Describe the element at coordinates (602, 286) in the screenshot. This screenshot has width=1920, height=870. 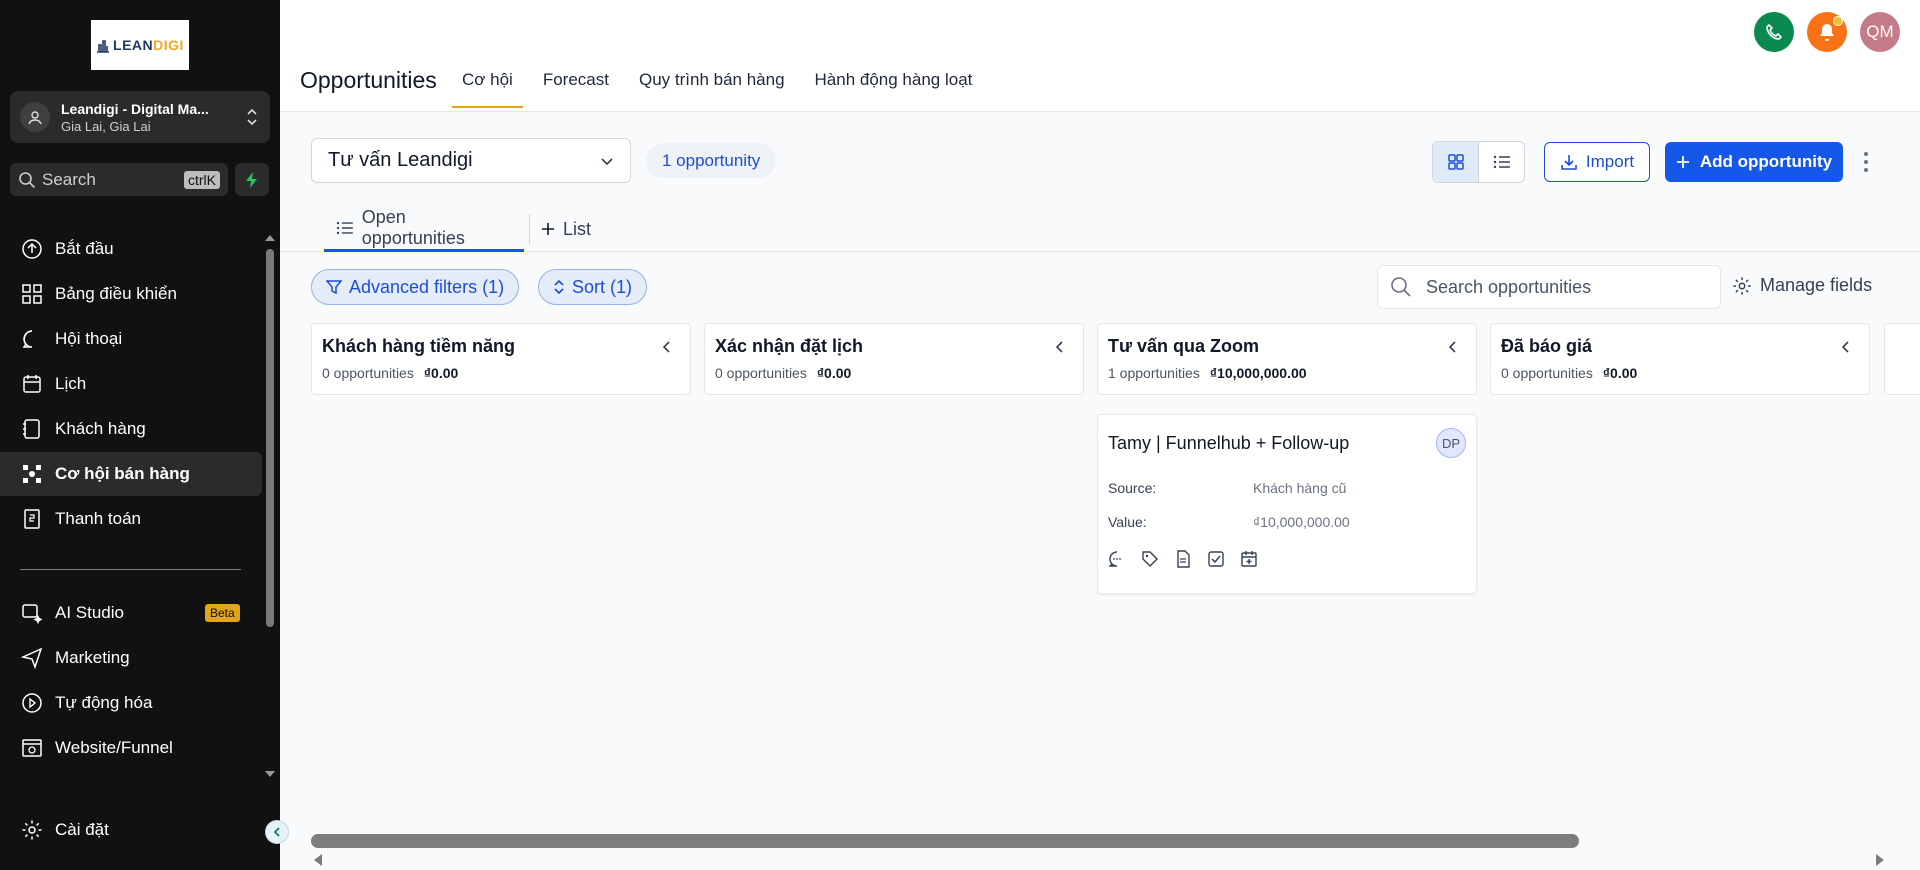
I see `sort-label: Sort (1)` at that location.